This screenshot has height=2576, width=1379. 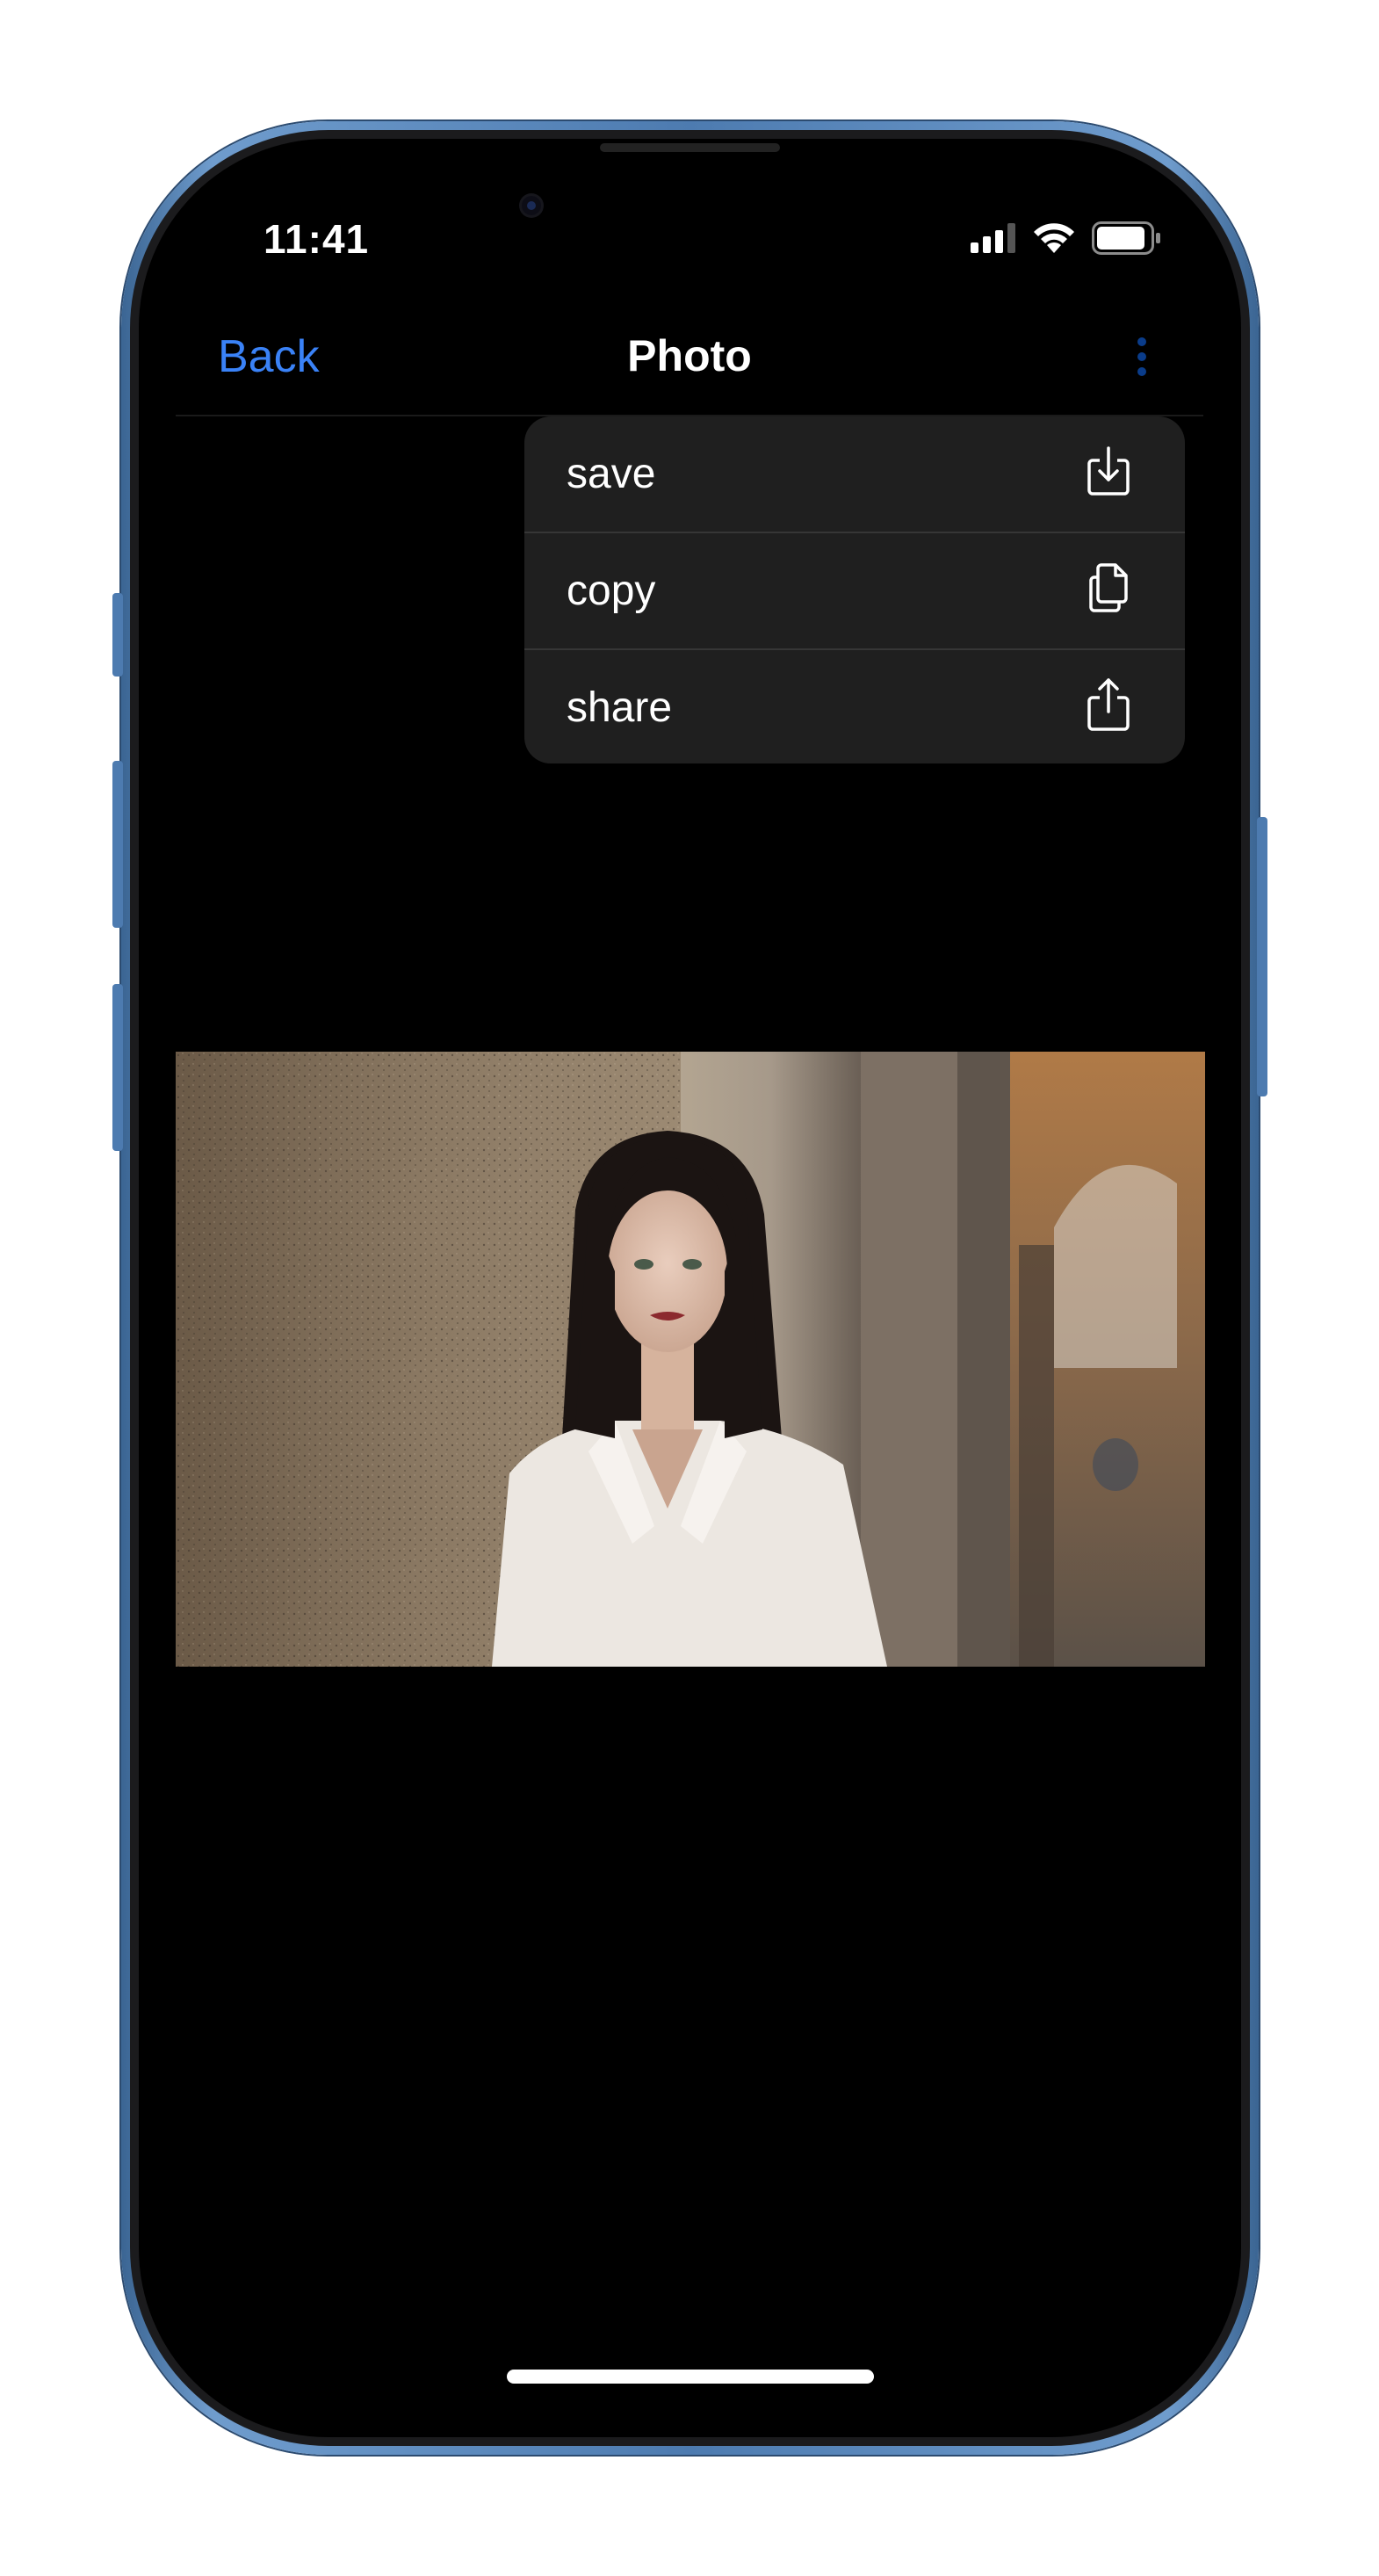 What do you see at coordinates (117, 1067) in the screenshot?
I see `volume-down-button` at bounding box center [117, 1067].